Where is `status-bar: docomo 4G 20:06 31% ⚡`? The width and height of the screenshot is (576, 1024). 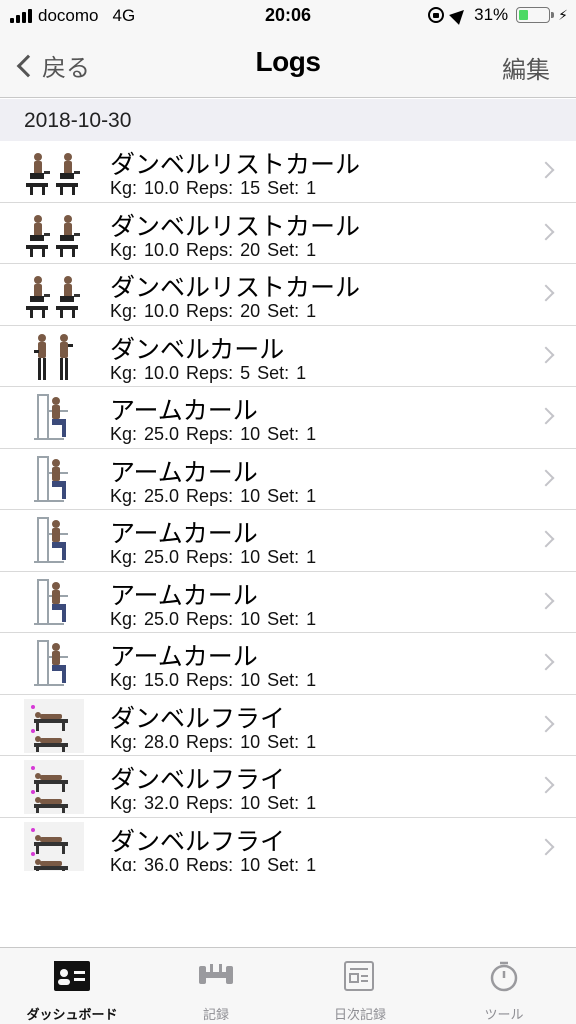
status-bar: docomo 4G 20:06 31% ⚡ is located at coordinates (288, 17).